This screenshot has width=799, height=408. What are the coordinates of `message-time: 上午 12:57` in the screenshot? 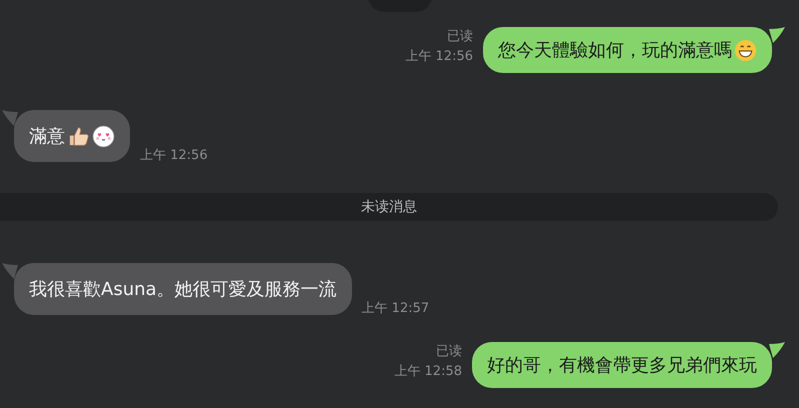 It's located at (396, 308).